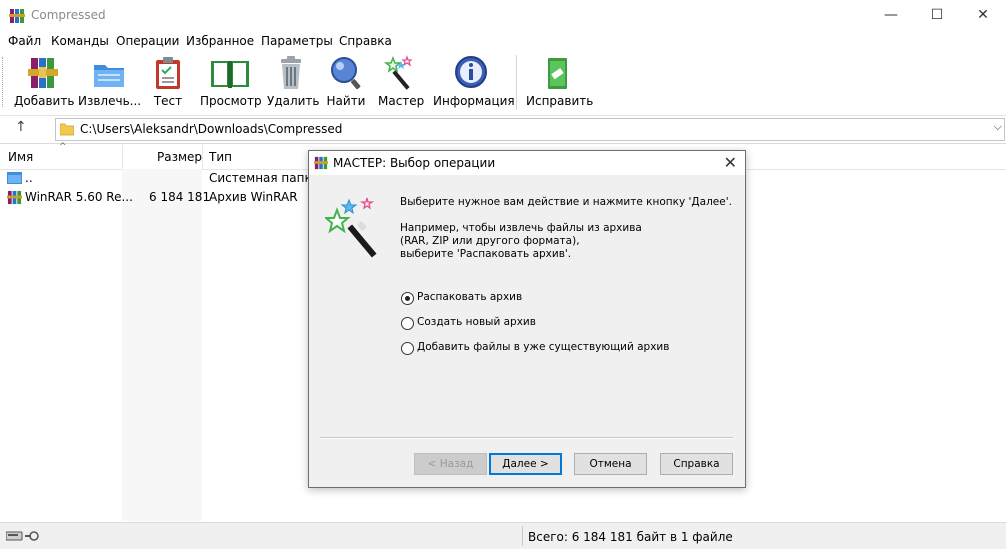 This screenshot has height=549, width=1006. Describe the element at coordinates (557, 73) in the screenshot. I see `repair-first-aid-icon` at that location.